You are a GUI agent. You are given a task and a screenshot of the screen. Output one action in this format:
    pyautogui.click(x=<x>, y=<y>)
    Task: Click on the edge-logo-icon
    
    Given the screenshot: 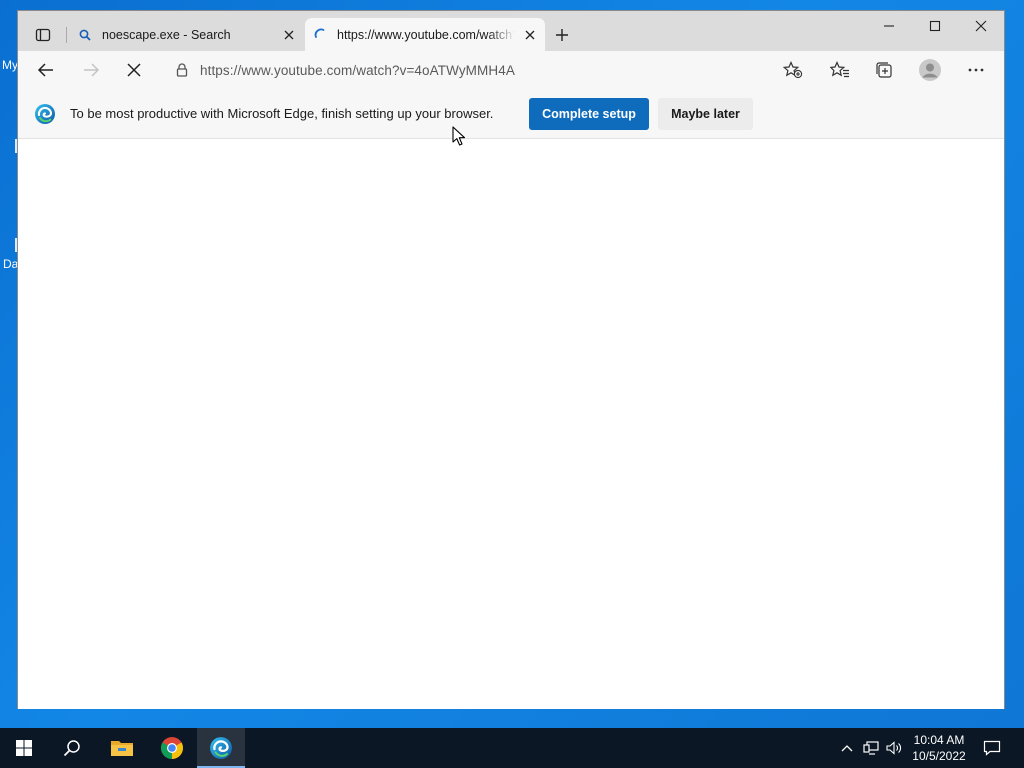 What is the action you would take?
    pyautogui.click(x=45, y=114)
    